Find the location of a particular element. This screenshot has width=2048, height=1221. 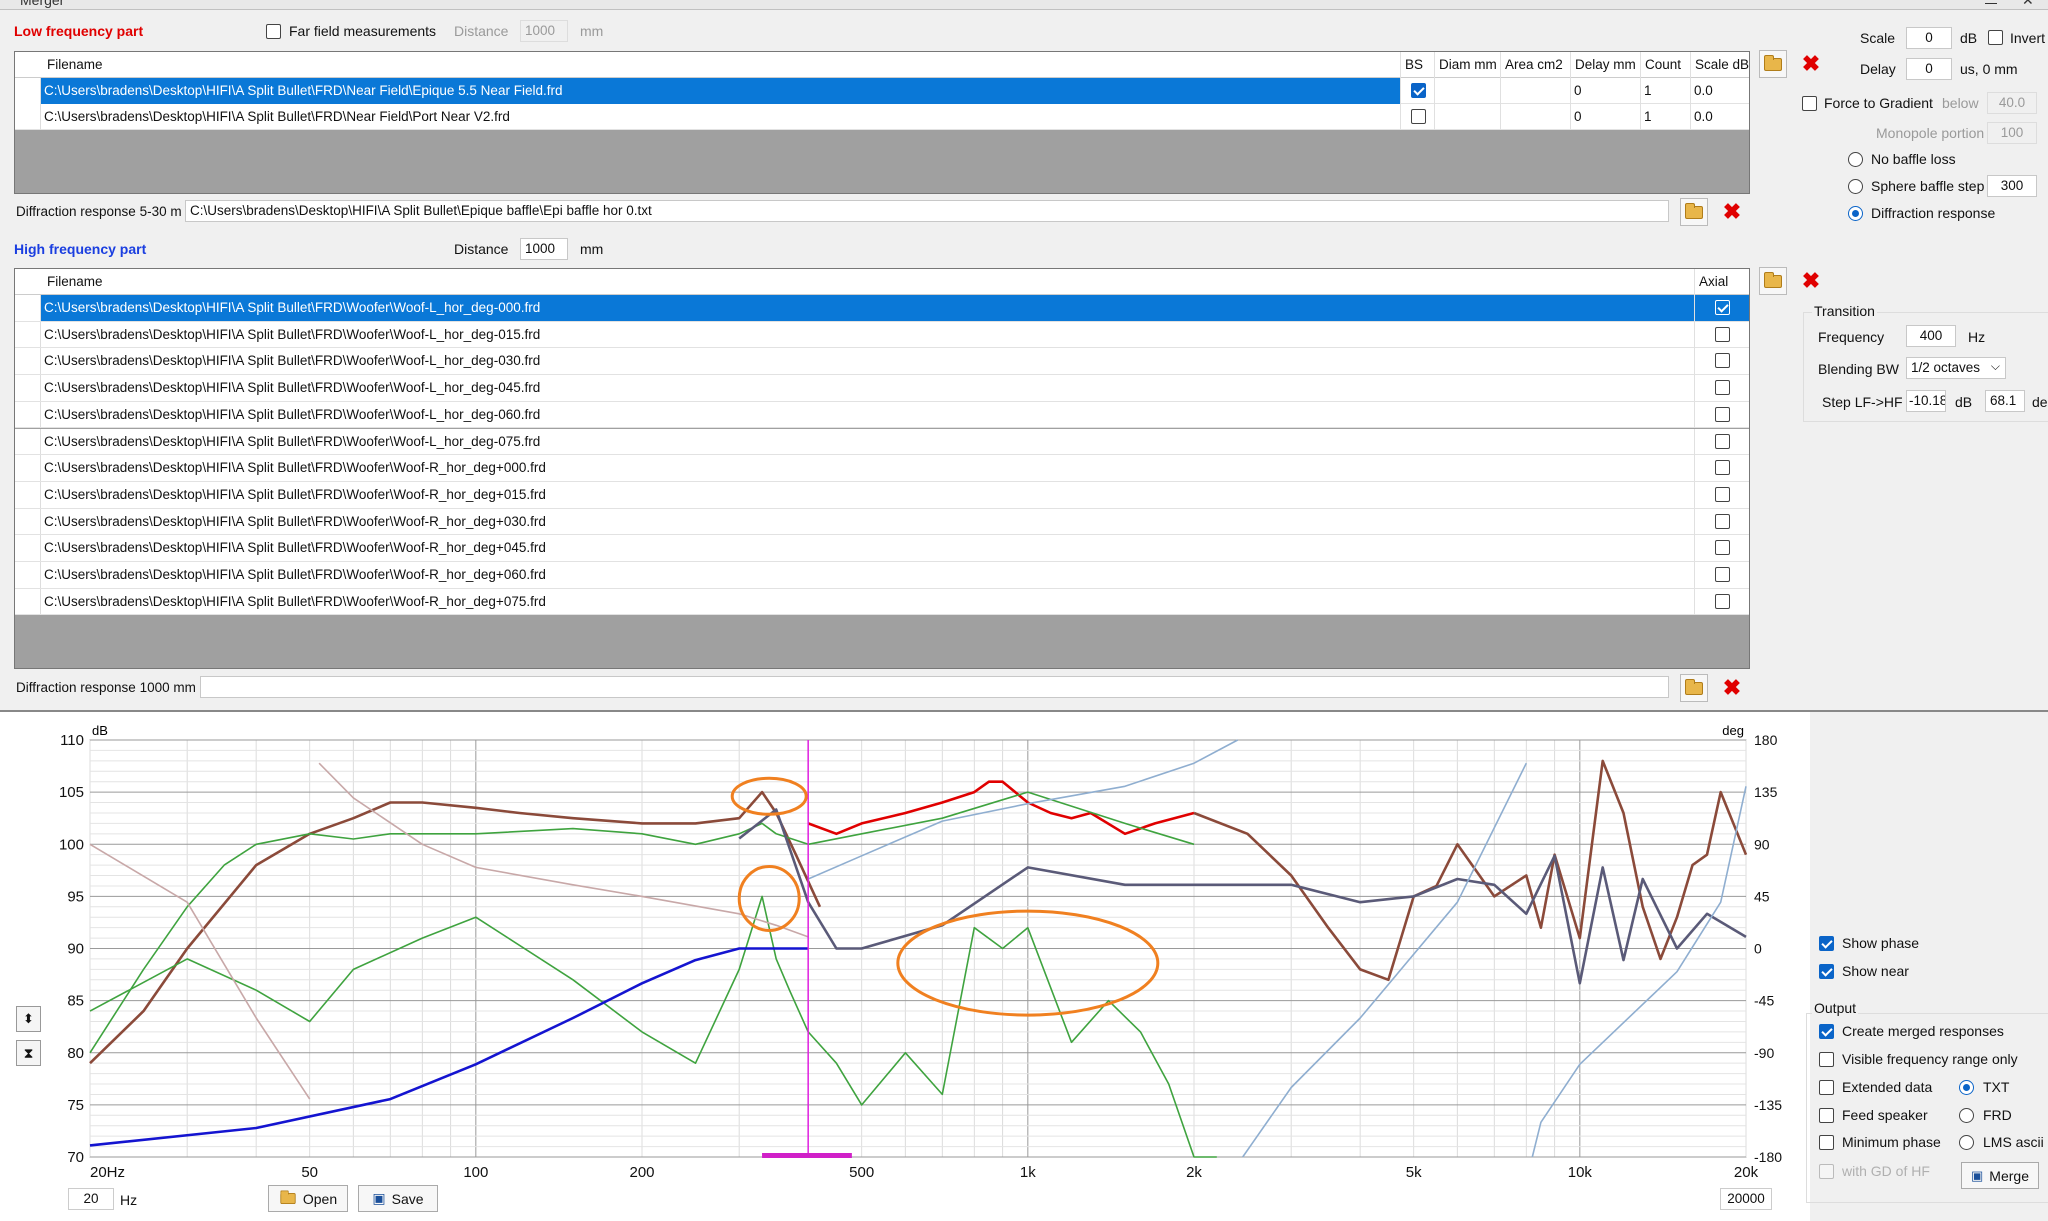

diffraction-radio is located at coordinates (1855, 213).